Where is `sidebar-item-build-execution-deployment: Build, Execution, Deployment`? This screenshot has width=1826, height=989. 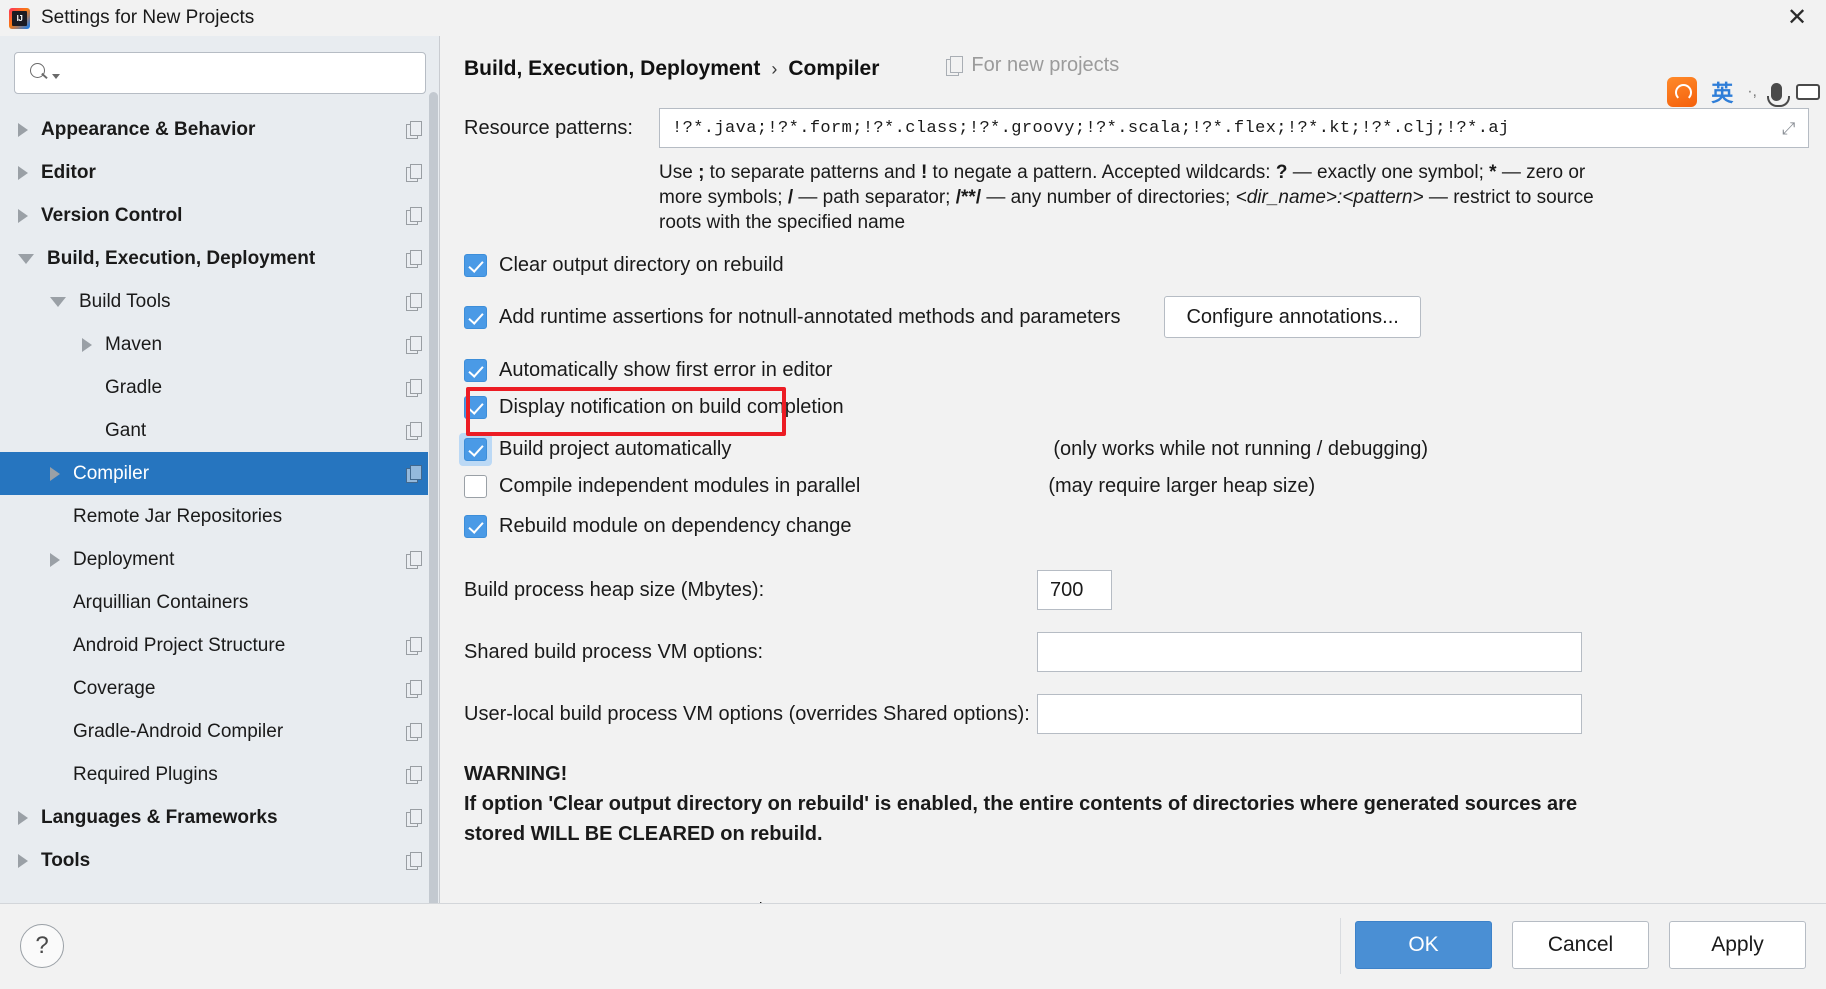 sidebar-item-build-execution-deployment: Build, Execution, Deployment is located at coordinates (219, 258).